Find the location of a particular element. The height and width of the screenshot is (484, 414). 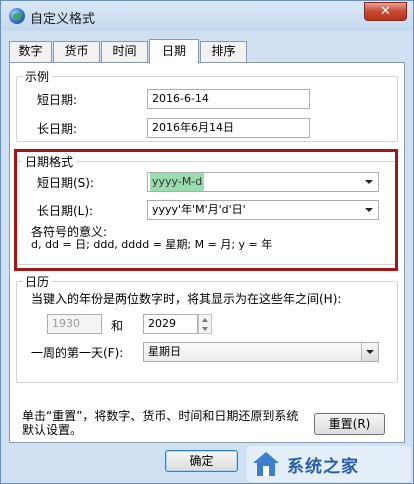

short-date-format-value: yyyy-M-d is located at coordinates (177, 182).